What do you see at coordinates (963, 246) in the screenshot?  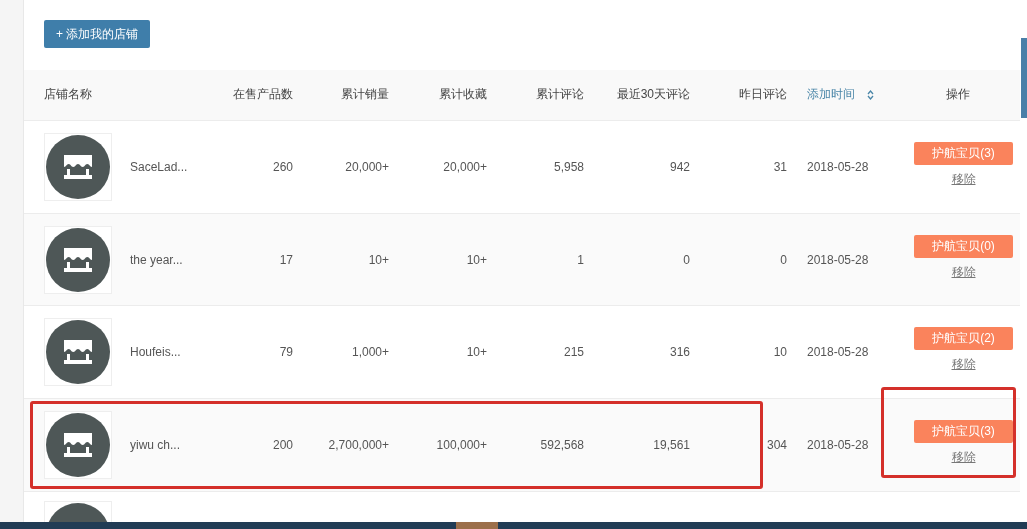 I see `guard-products-button: 护航宝贝(0)` at bounding box center [963, 246].